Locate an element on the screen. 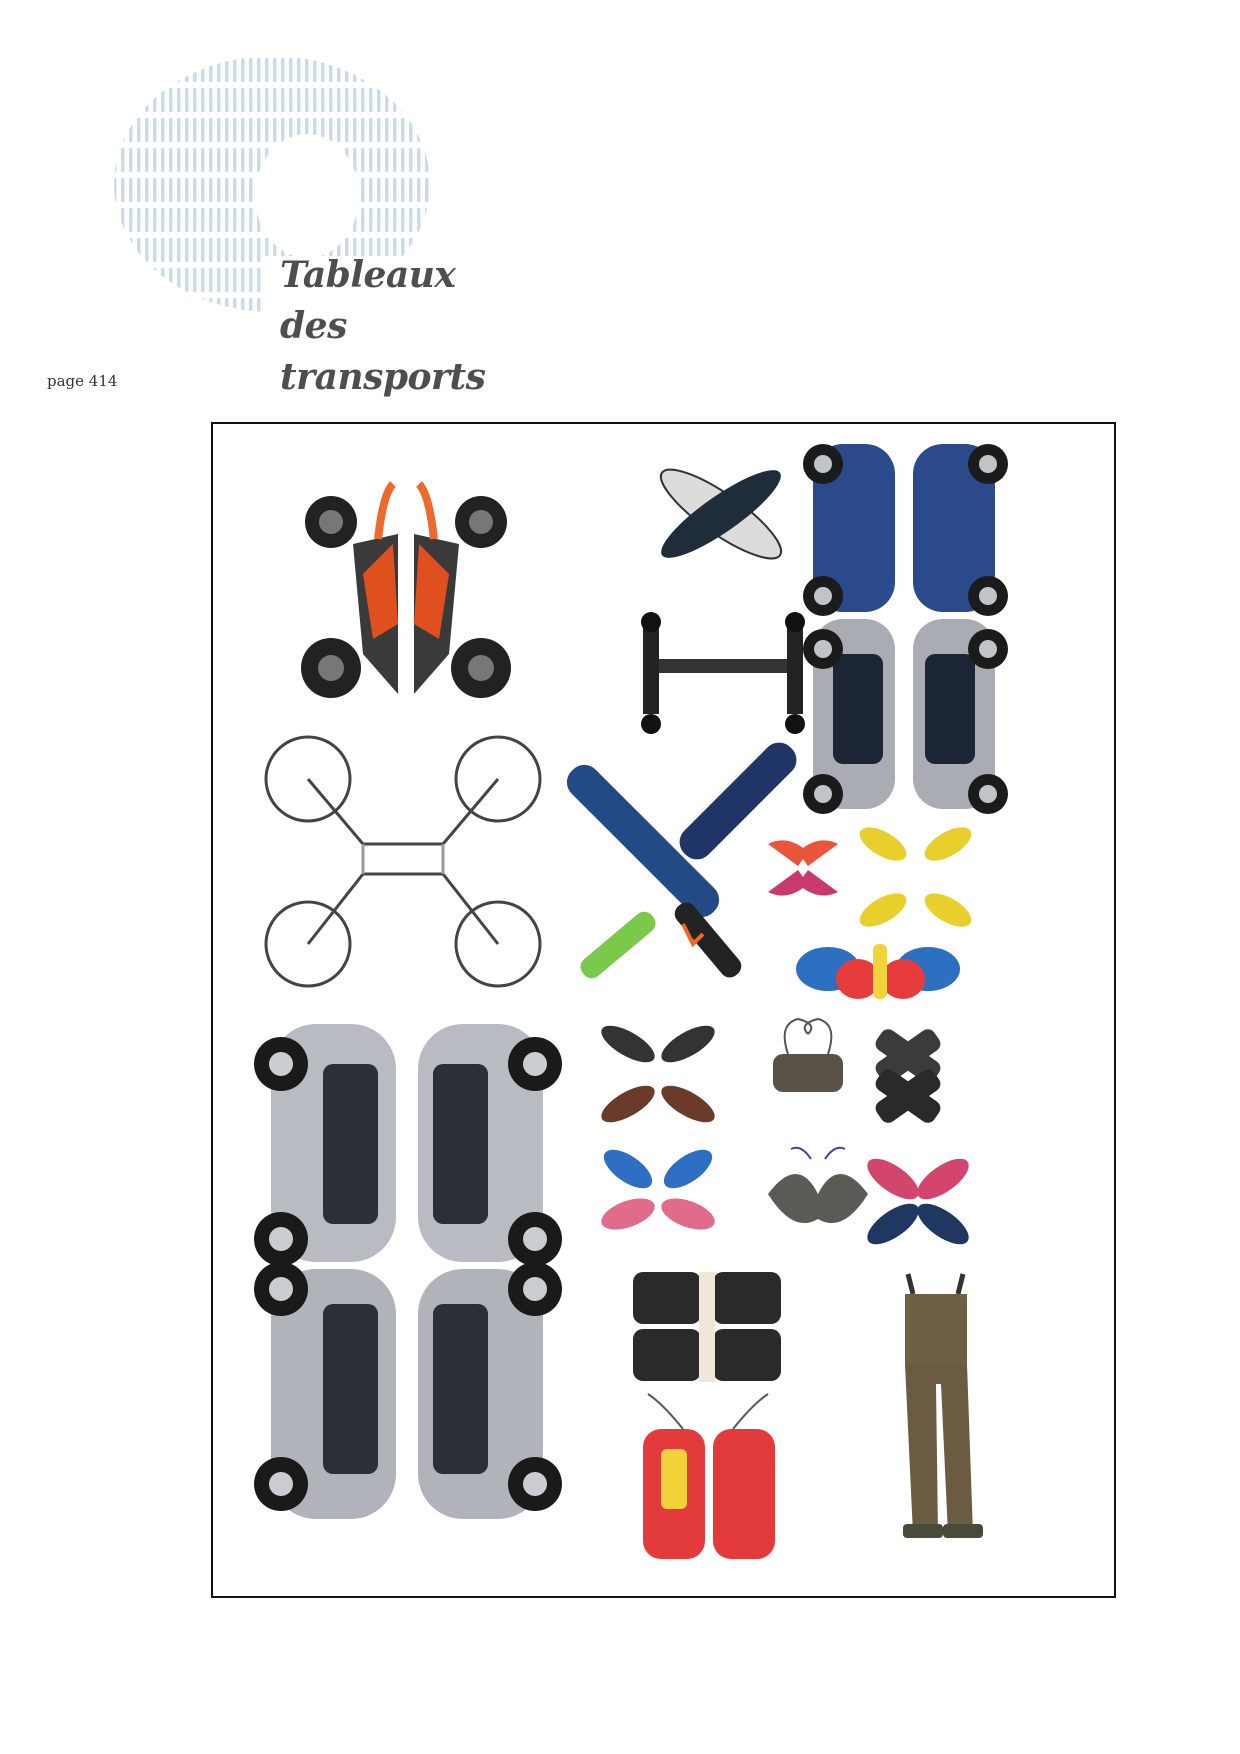  title-line-2: des is located at coordinates (313, 326).